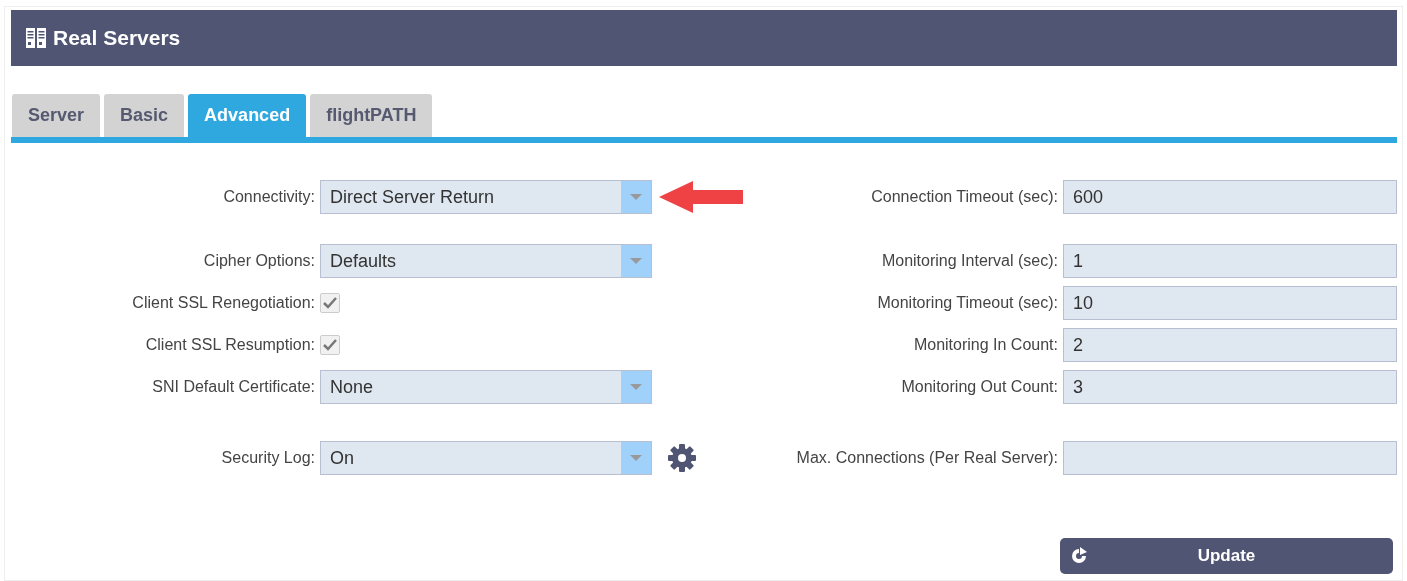  I want to click on field-label: Monitoring Interval (sec):, so click(969, 261).